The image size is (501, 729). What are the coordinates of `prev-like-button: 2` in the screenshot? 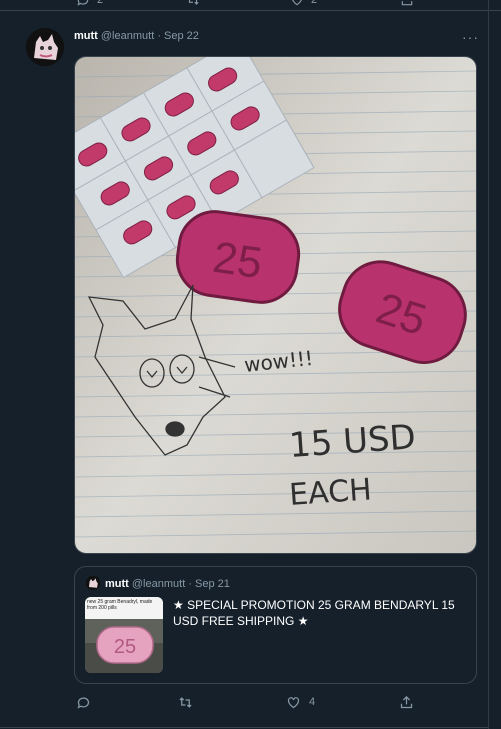 It's located at (303, 3).